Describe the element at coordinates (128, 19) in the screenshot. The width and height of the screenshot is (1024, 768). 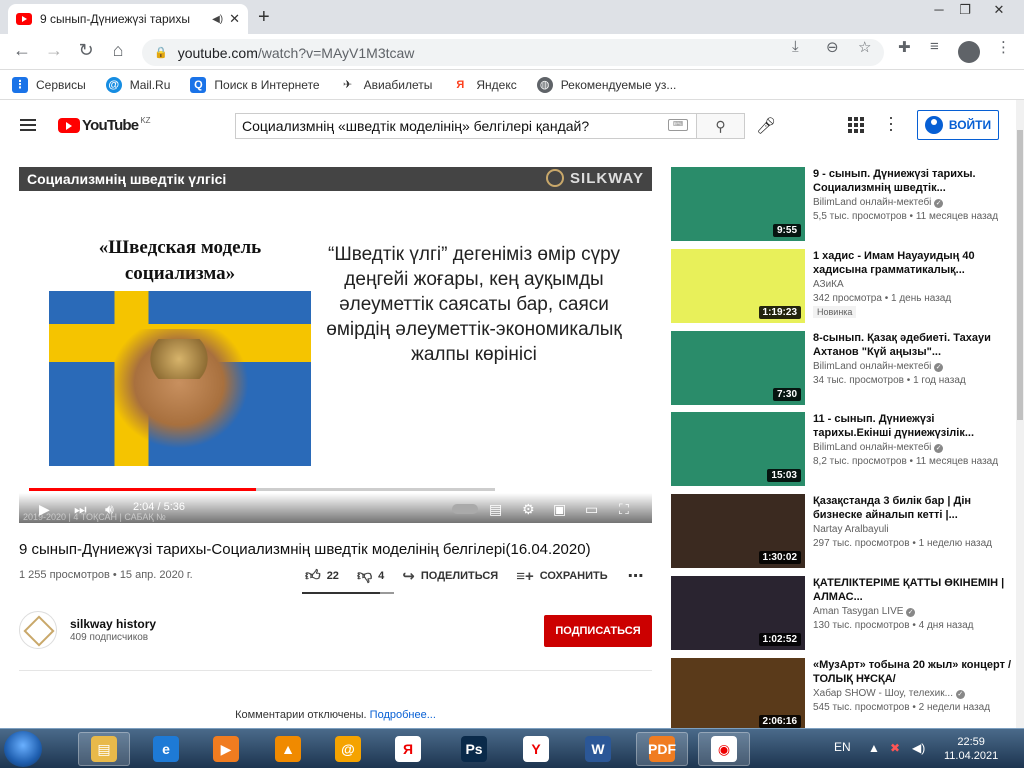
I see `browser-tab: 9 сынып-Дүниежүзі тарихы ◀) ✕` at that location.